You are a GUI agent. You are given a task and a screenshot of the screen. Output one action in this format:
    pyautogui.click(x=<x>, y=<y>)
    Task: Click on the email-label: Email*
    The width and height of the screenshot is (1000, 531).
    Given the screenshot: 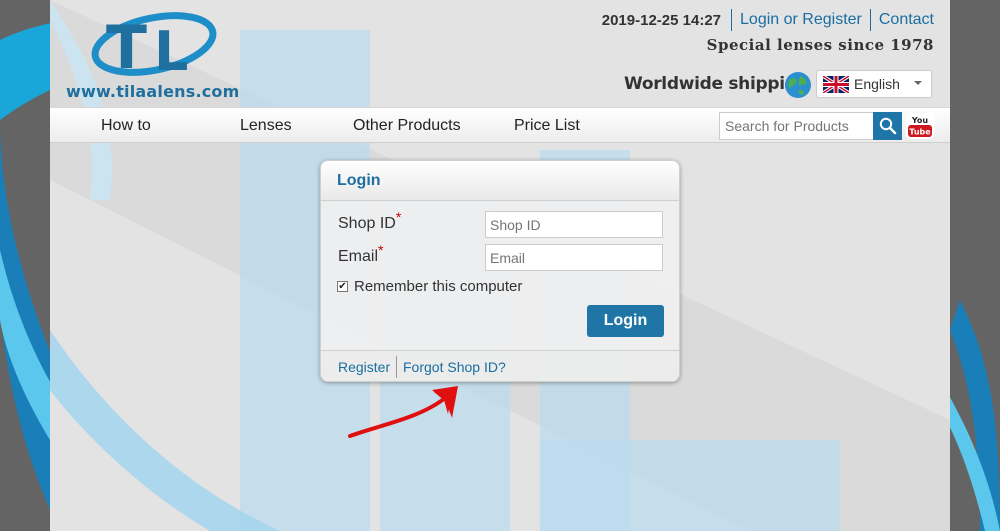 What is the action you would take?
    pyautogui.click(x=360, y=254)
    